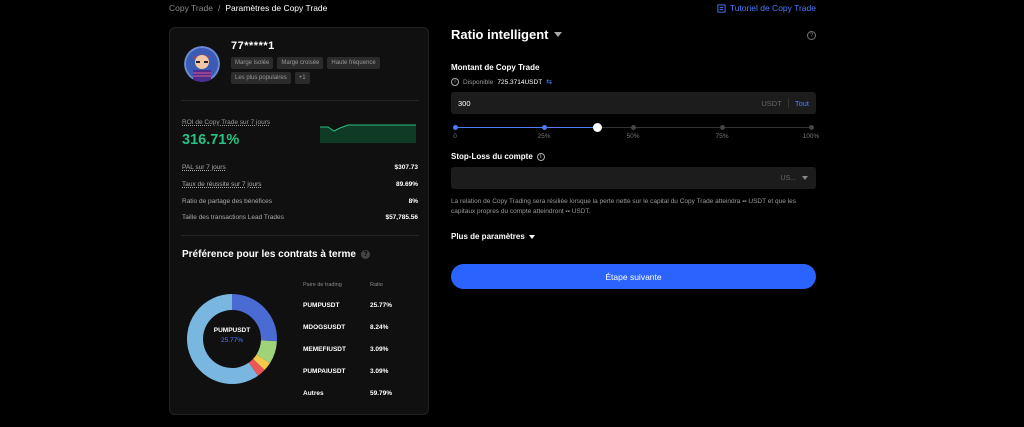 This screenshot has height=427, width=1024. I want to click on pair-ratio: 59.79%, so click(381, 393).